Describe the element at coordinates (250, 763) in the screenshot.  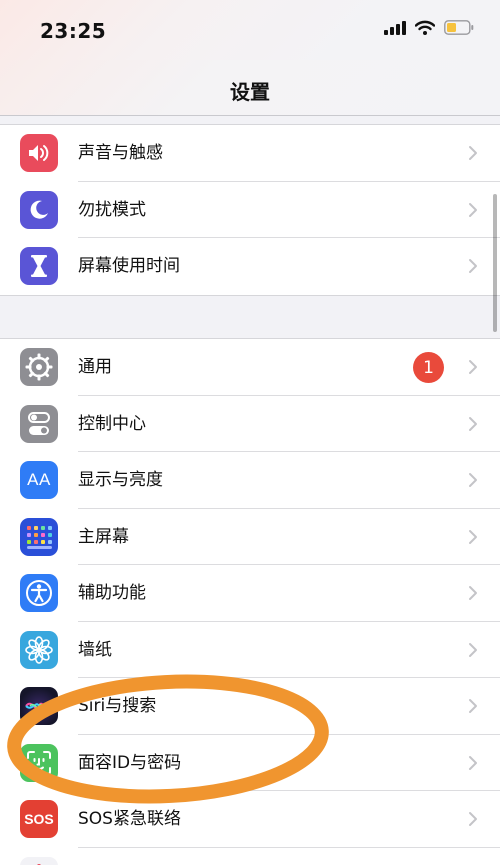
I see `settings-row-face-id-passcode: 面容ID与密码` at that location.